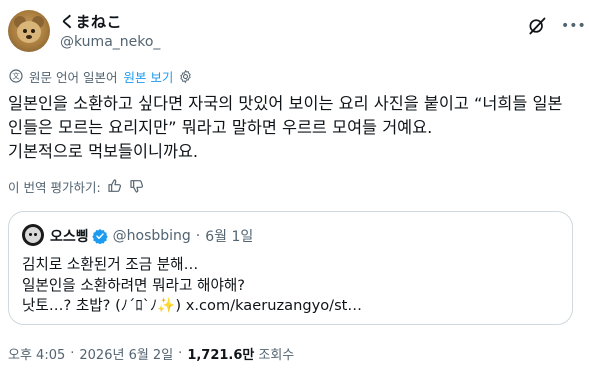 This screenshot has width=589, height=378. What do you see at coordinates (137, 186) in the screenshot?
I see `thumbs-down-icon` at bounding box center [137, 186].